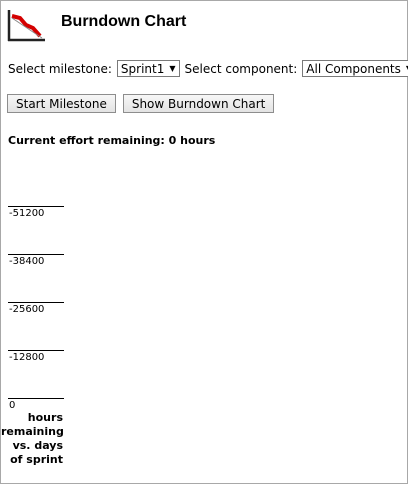  What do you see at coordinates (124, 21) in the screenshot?
I see `page-title: Burndown Chart` at bounding box center [124, 21].